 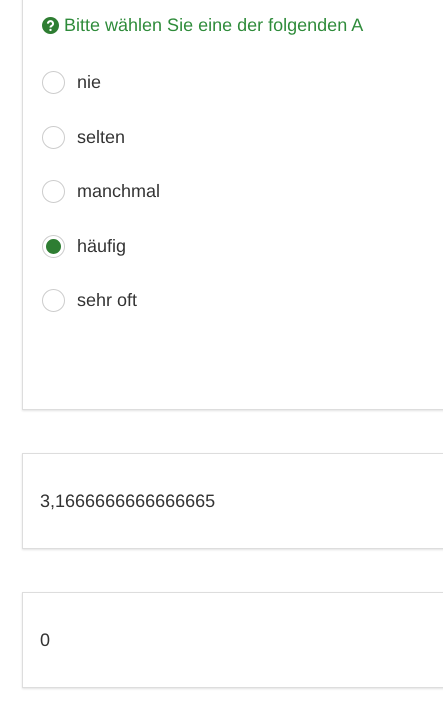 What do you see at coordinates (214, 25) in the screenshot?
I see `question-prompt: Bitte wählen Sie eine der folgenden A` at bounding box center [214, 25].